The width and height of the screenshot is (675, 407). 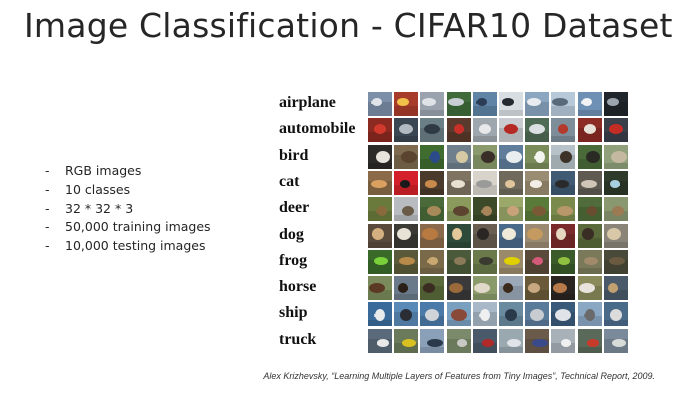 What do you see at coordinates (293, 260) in the screenshot?
I see `class-label: frog` at bounding box center [293, 260].